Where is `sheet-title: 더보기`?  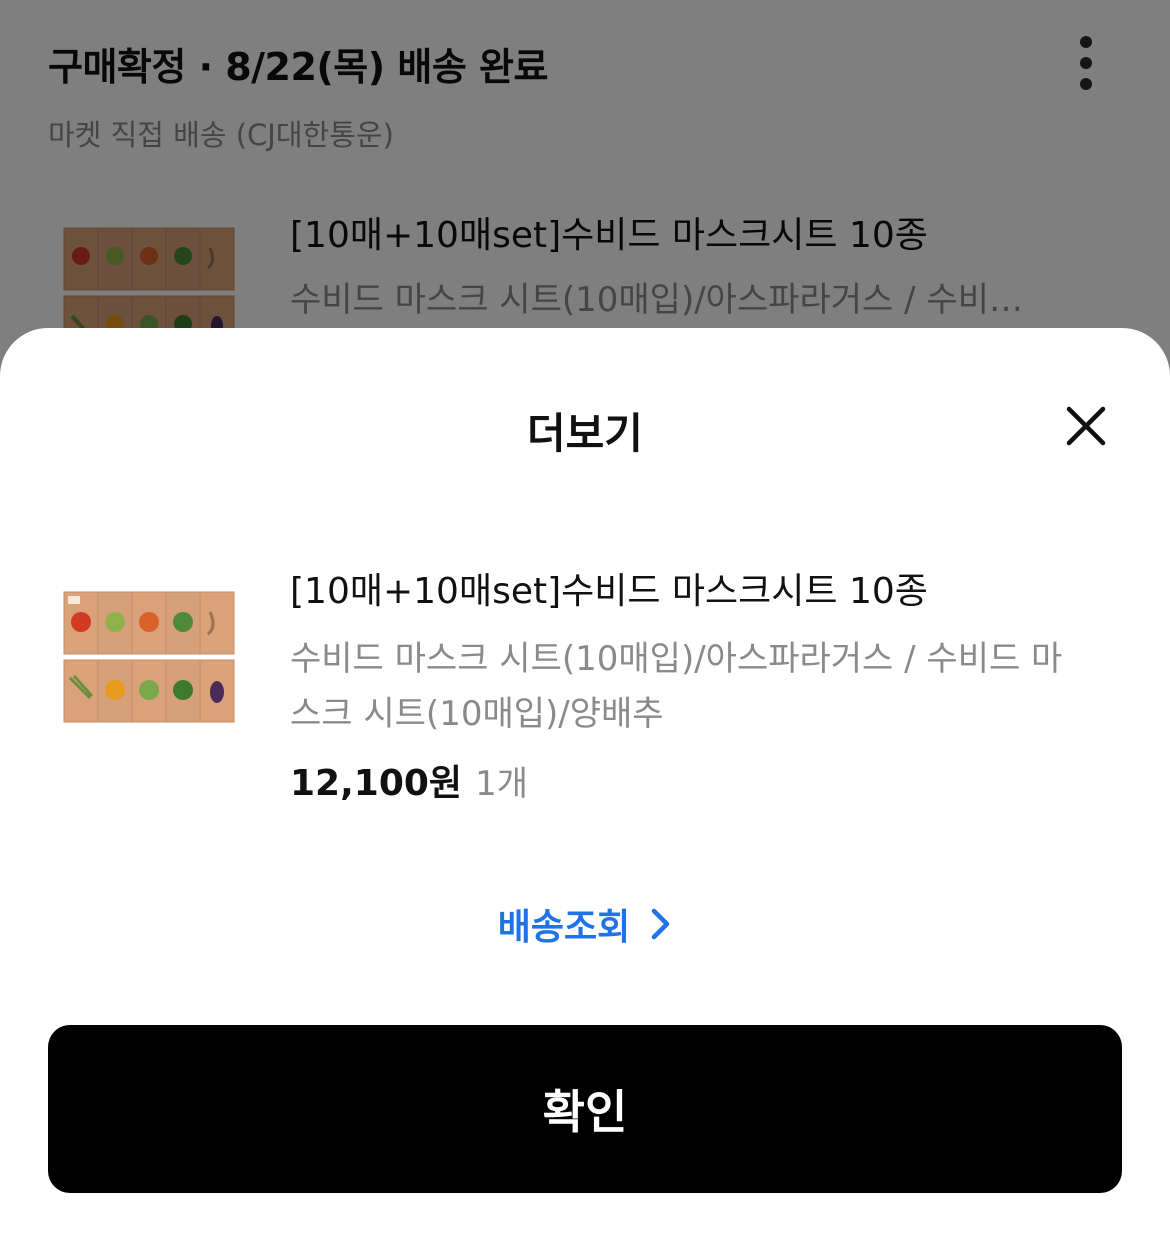
sheet-title: 더보기 is located at coordinates (585, 433).